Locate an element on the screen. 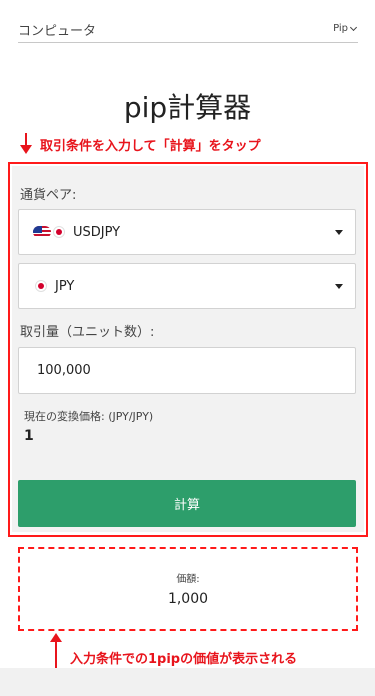 The width and height of the screenshot is (375, 696). footer-strip is located at coordinates (187, 682).